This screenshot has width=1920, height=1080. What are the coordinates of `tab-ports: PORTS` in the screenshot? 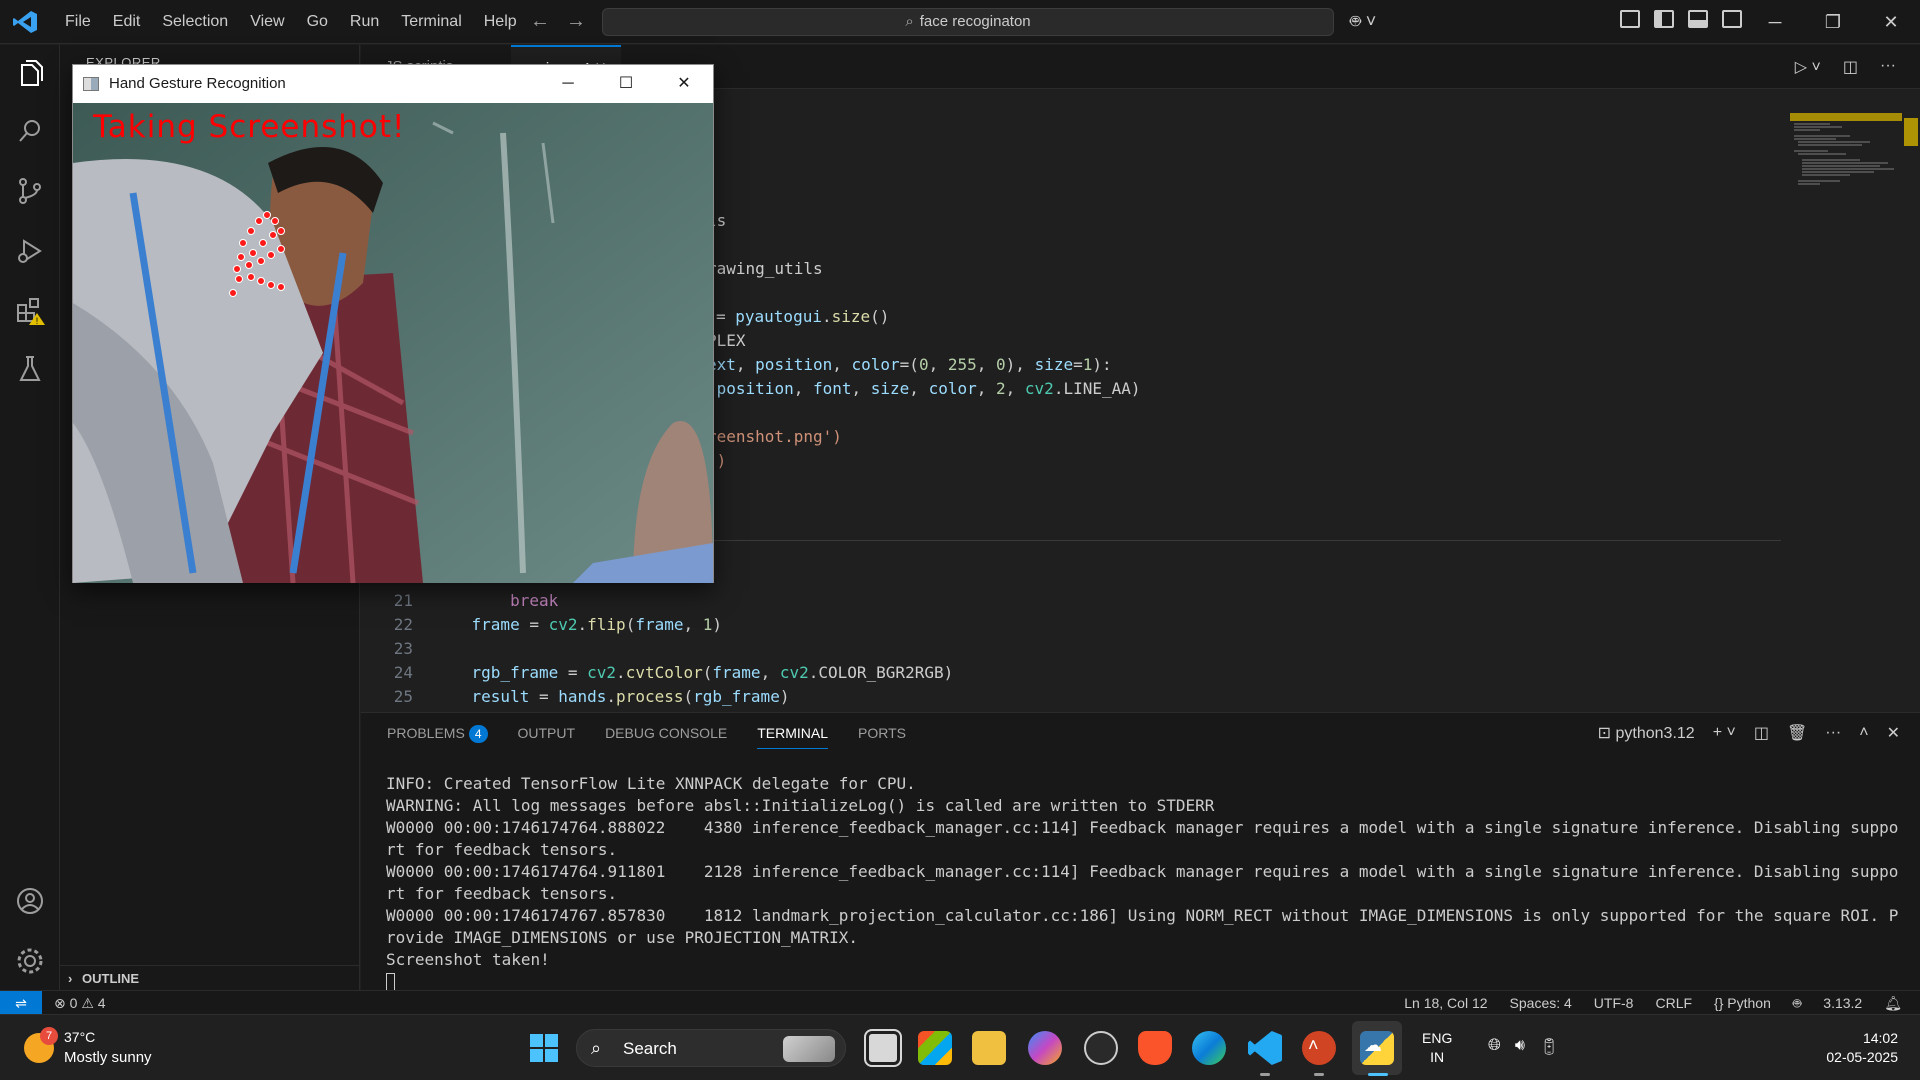 It's located at (882, 737).